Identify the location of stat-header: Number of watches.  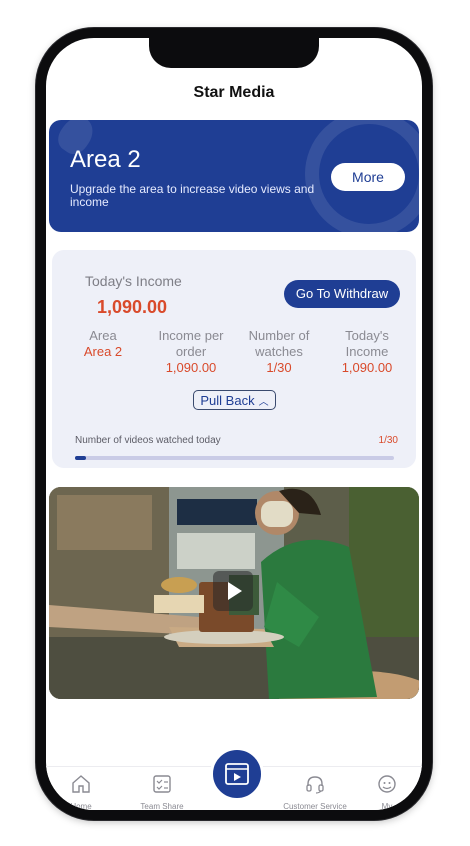
(279, 343).